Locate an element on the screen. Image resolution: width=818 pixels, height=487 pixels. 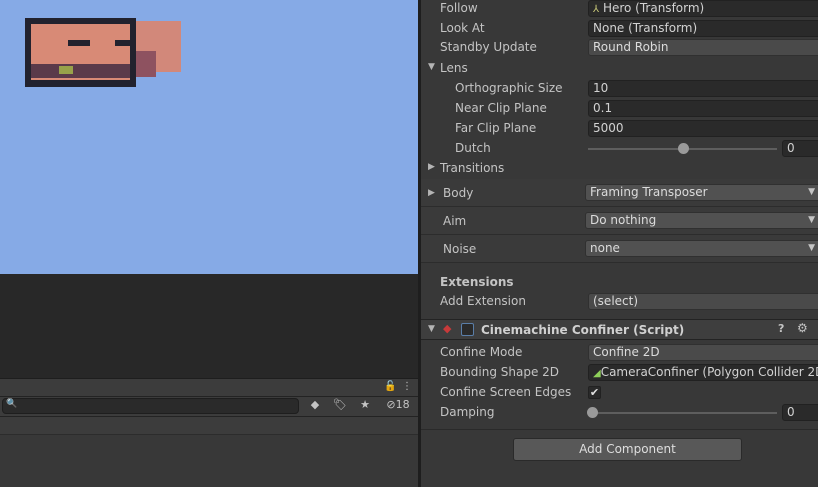
help-icon: ? is located at coordinates (781, 328).